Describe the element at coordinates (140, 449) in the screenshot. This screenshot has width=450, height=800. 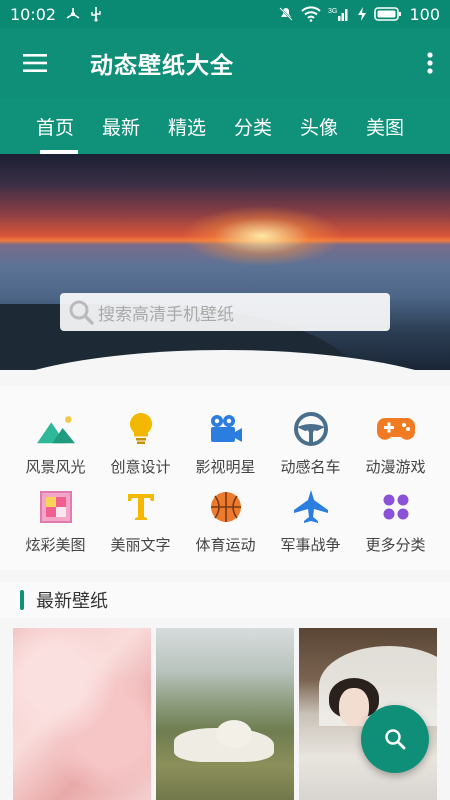
I see `category-creative: 创意设计` at that location.